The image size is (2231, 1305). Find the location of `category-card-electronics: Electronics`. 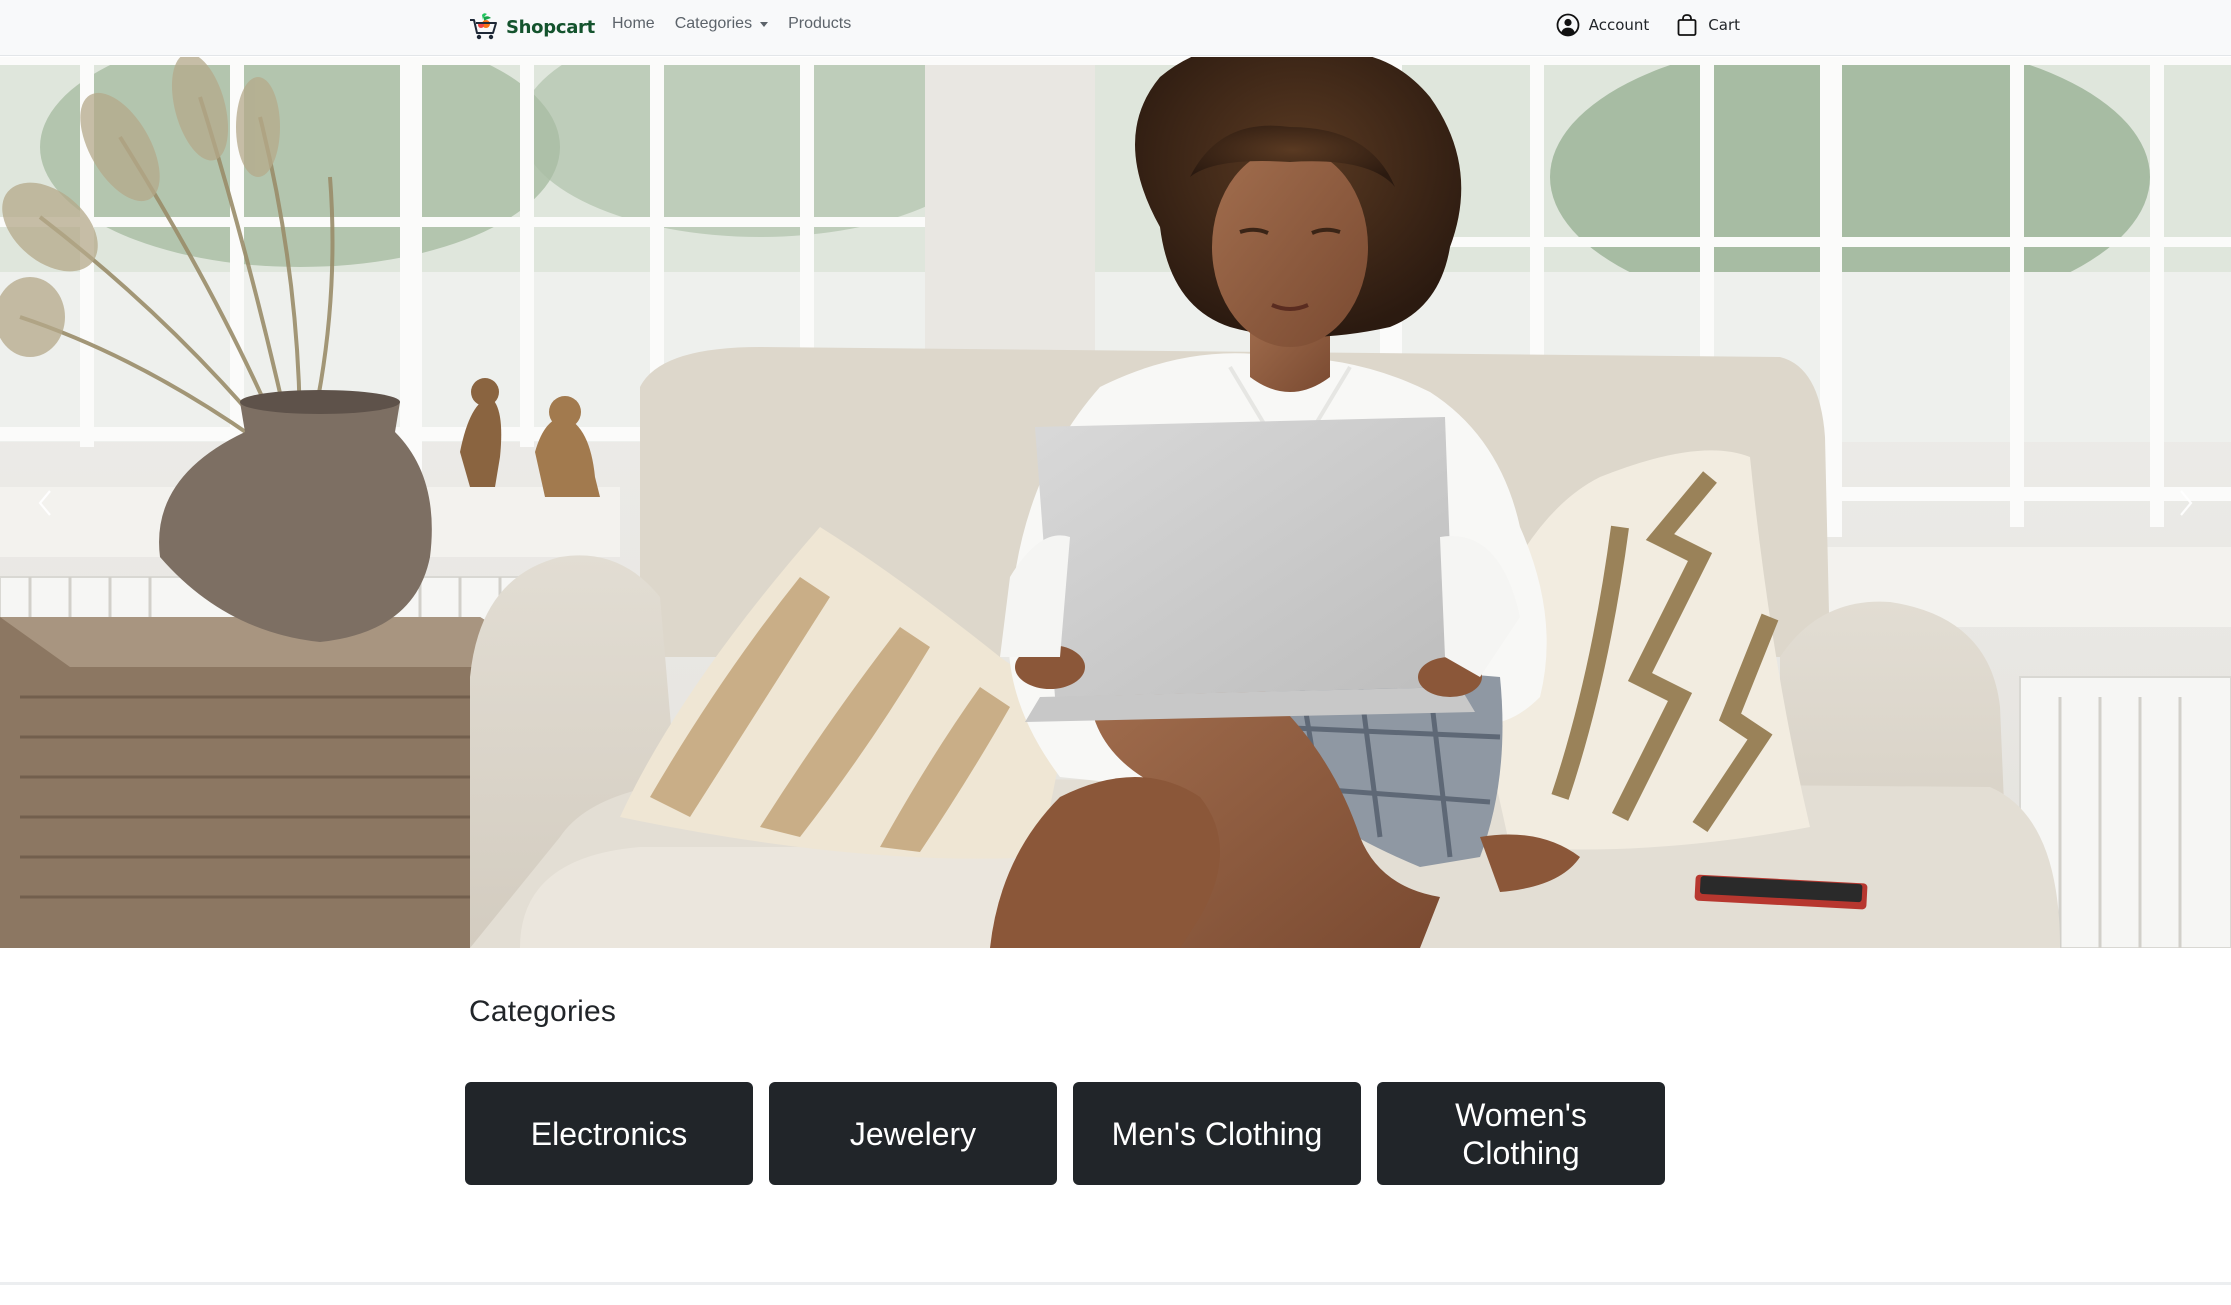

category-card-electronics: Electronics is located at coordinates (609, 1133).